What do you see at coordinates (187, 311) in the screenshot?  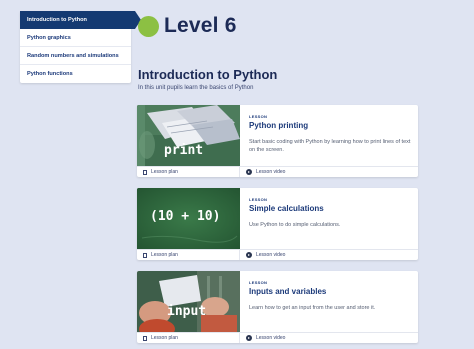 I see `lesson-image-caption: input` at bounding box center [187, 311].